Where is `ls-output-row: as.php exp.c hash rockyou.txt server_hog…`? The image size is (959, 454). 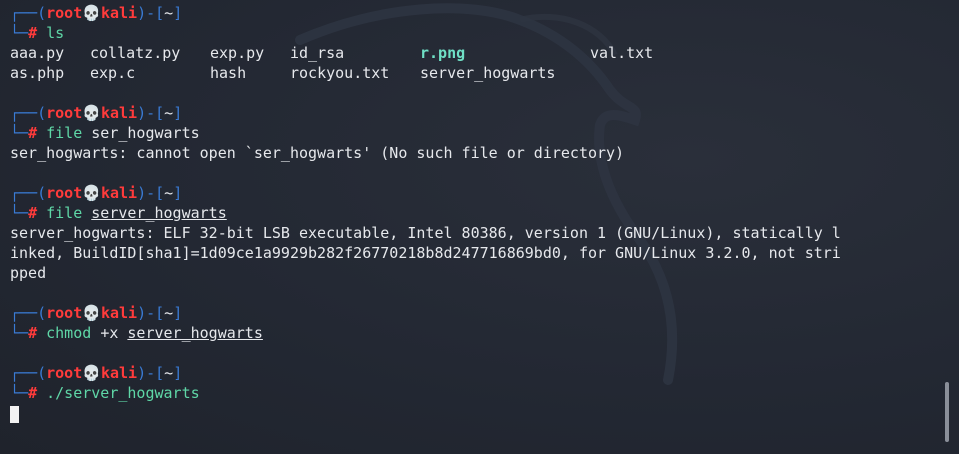 ls-output-row: as.php exp.c hash rockyou.txt server_hog… is located at coordinates (475, 73).